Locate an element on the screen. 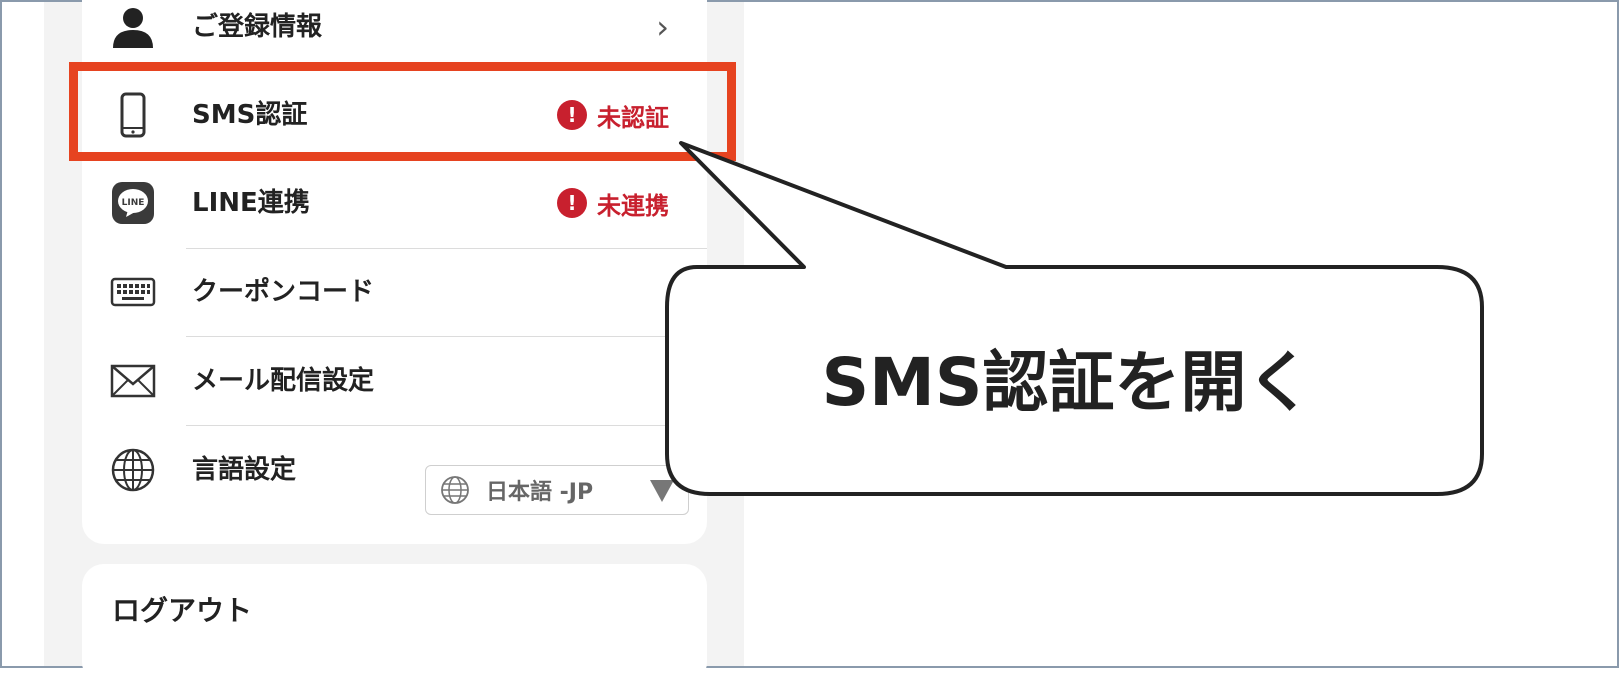 This screenshot has width=1619, height=684. callout-text: SMS認証を開く is located at coordinates (1067, 382).